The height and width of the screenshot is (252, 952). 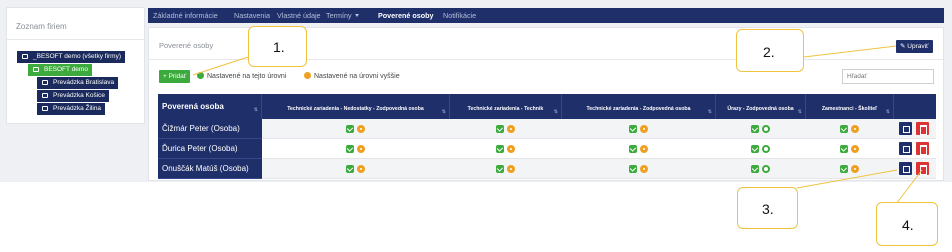 I want to click on callout-label: 1., so click(x=279, y=47).